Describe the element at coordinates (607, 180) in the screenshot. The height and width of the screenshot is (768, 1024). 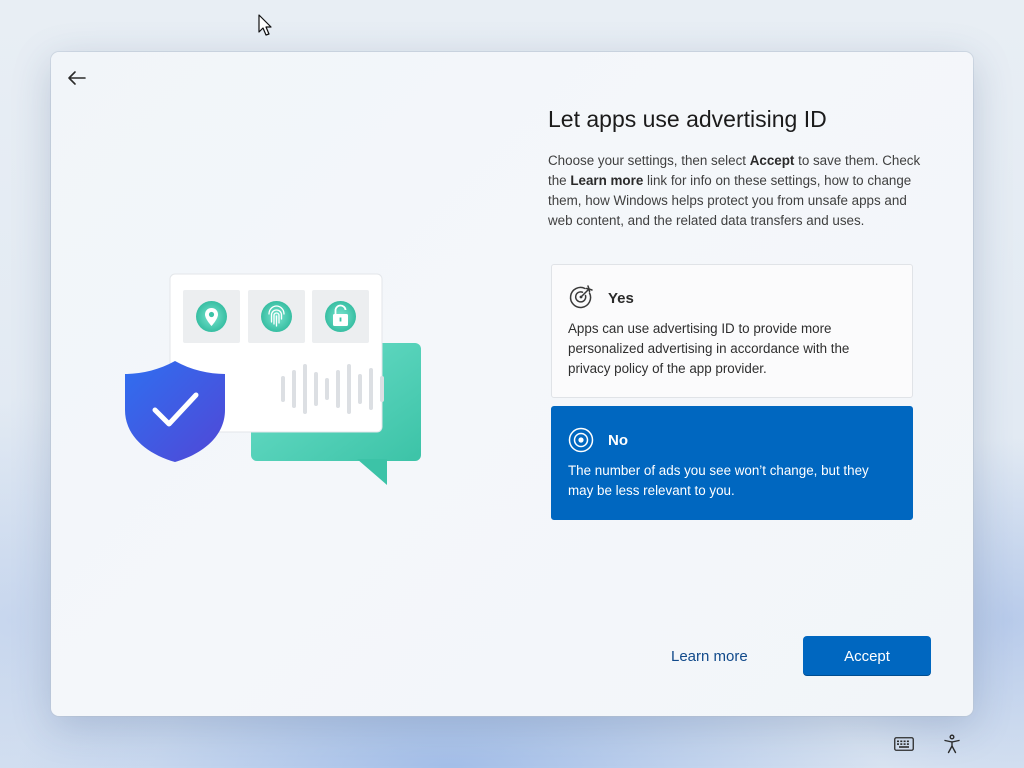
I see `description-learn-more-emphasis: Learn more` at that location.